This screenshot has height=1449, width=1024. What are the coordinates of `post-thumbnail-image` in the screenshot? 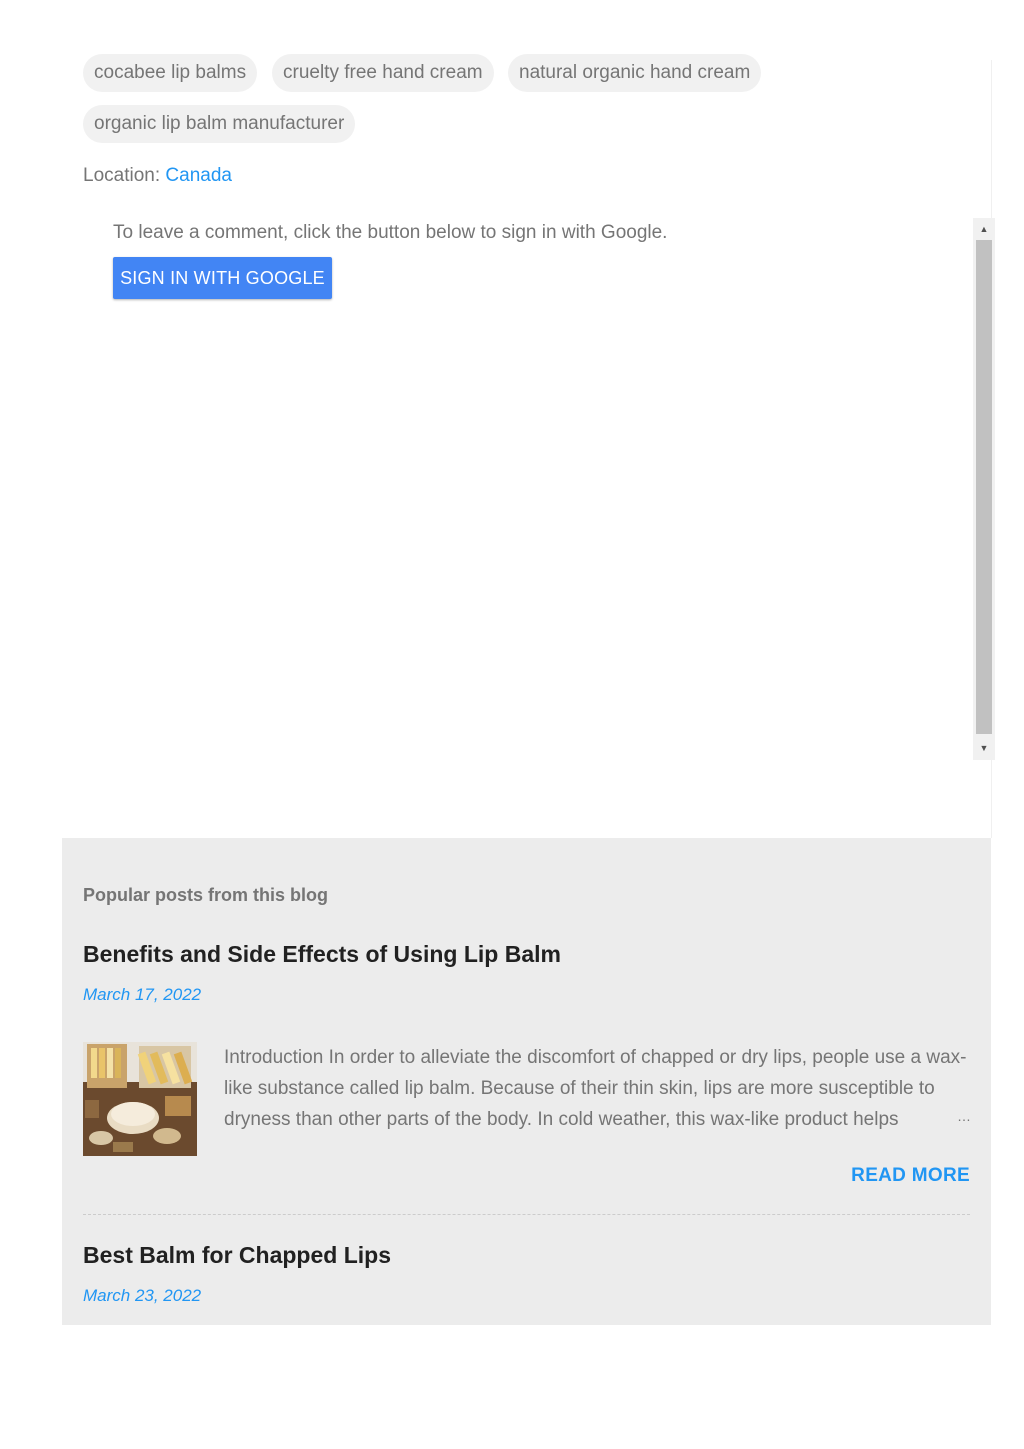 It's located at (140, 1099).